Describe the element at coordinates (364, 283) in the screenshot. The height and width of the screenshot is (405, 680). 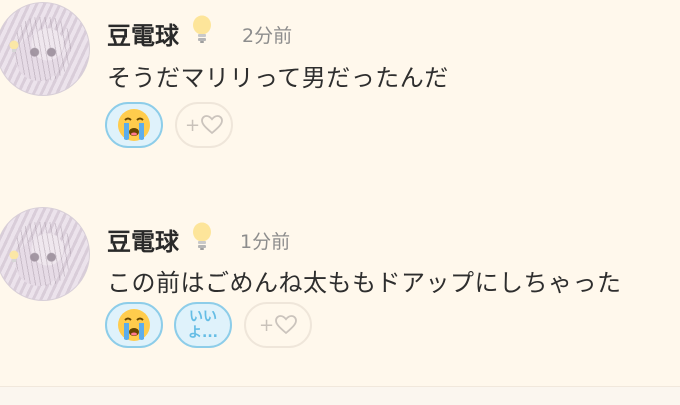
I see `comment-text: この前はごめんね太ももドアップにしちゃった` at that location.